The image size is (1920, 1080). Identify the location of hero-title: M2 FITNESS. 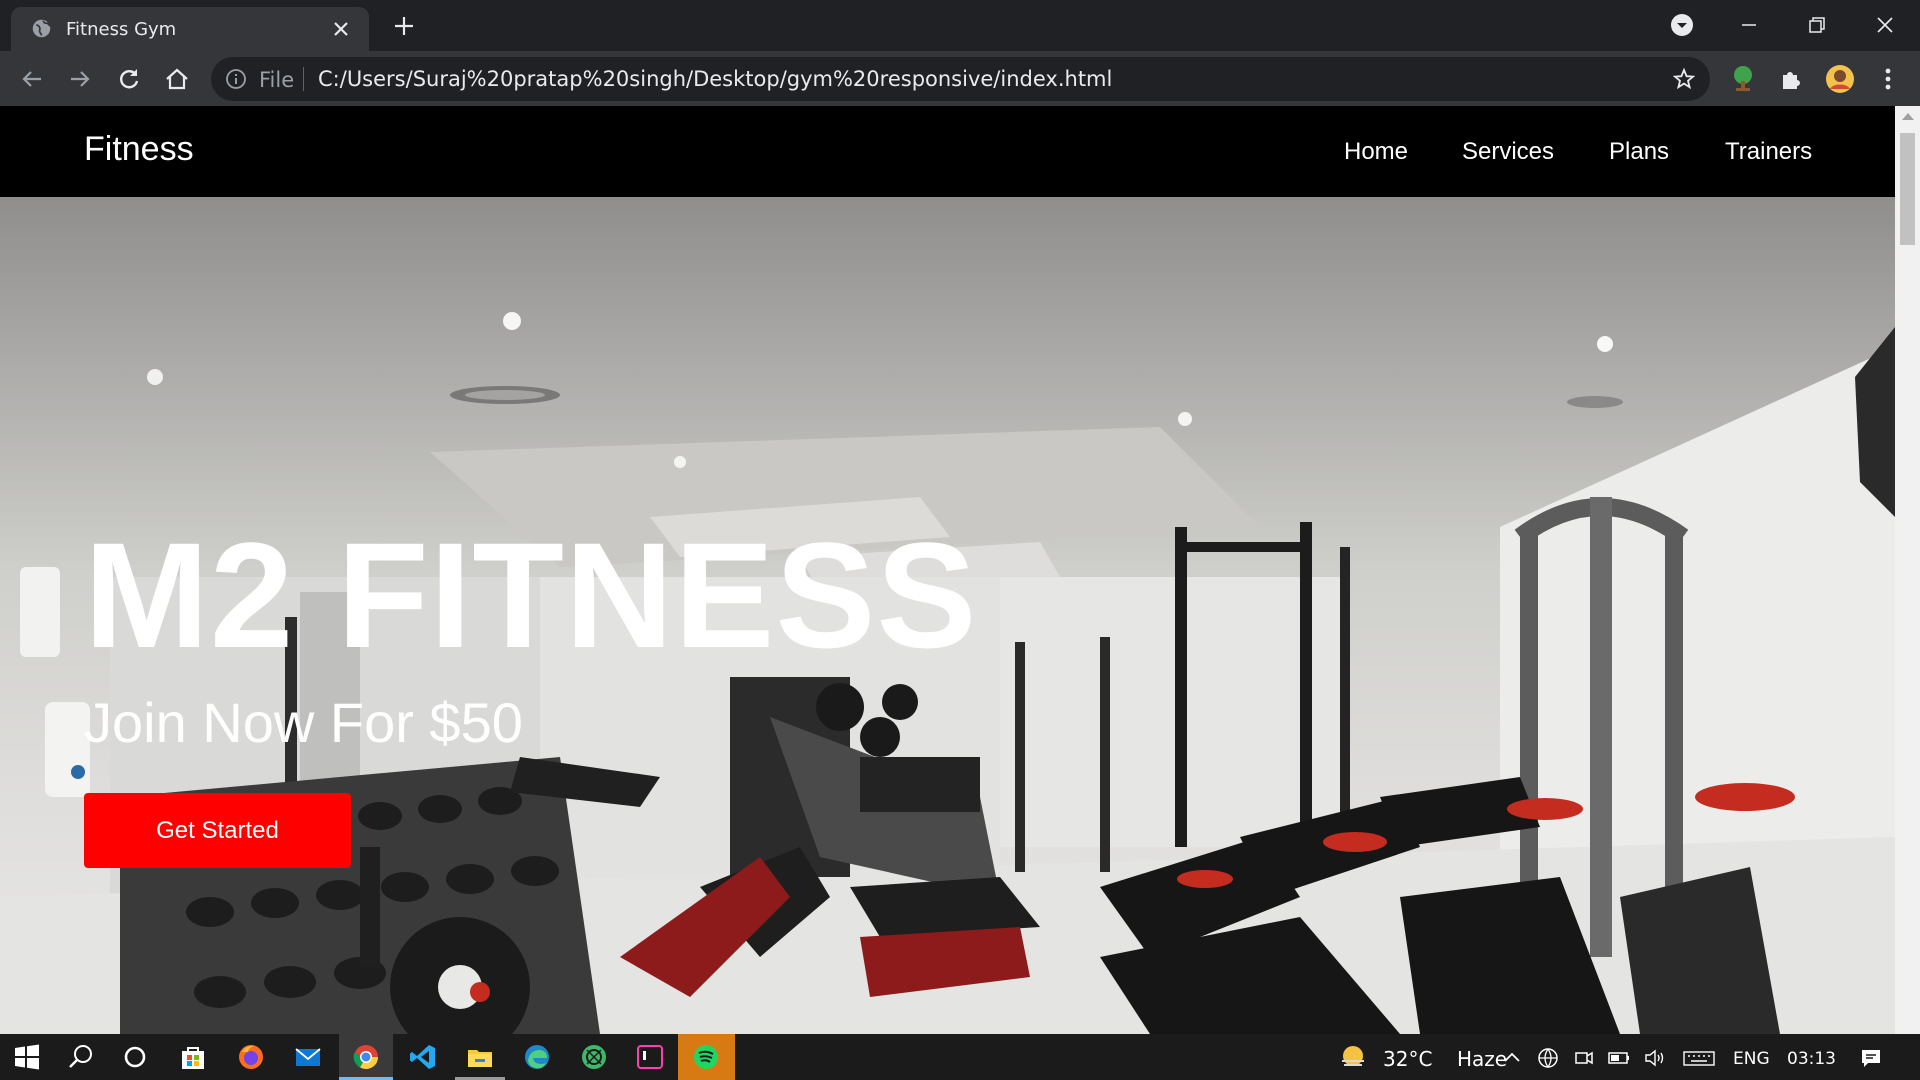
(531, 595).